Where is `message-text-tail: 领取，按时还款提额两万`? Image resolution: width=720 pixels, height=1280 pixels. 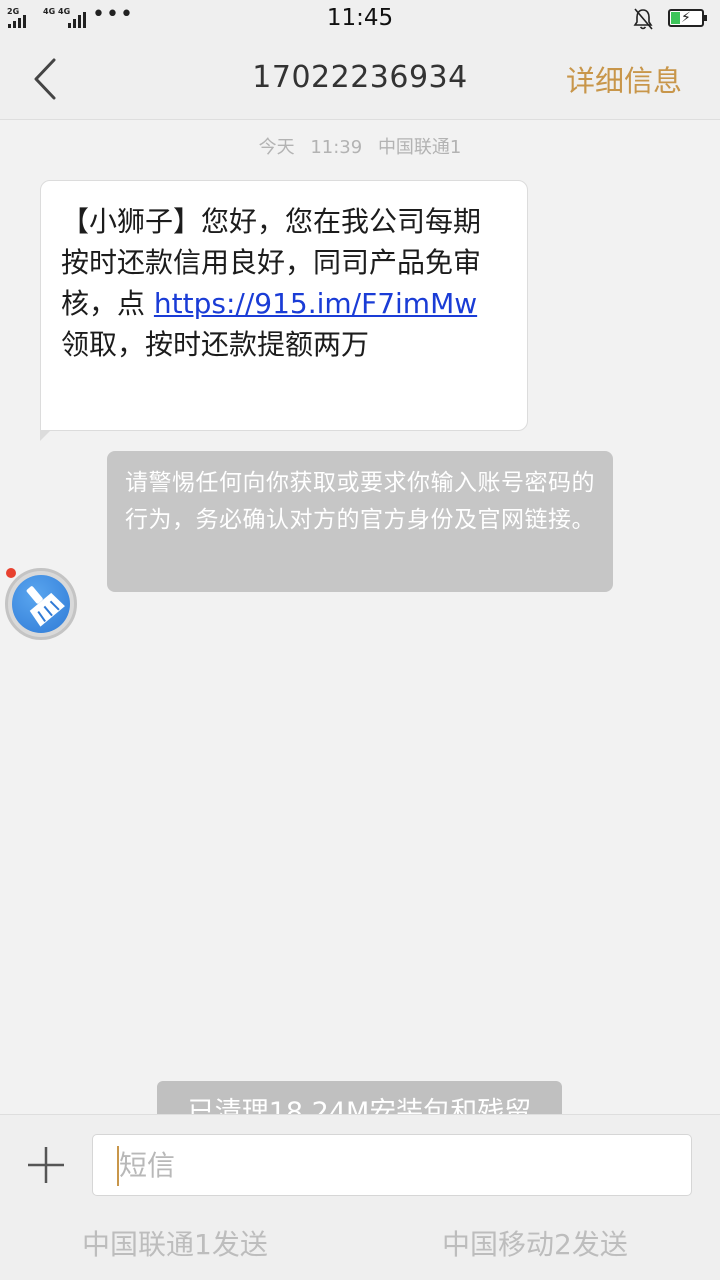
message-text-tail: 领取，按时还款提额两万 is located at coordinates (215, 344).